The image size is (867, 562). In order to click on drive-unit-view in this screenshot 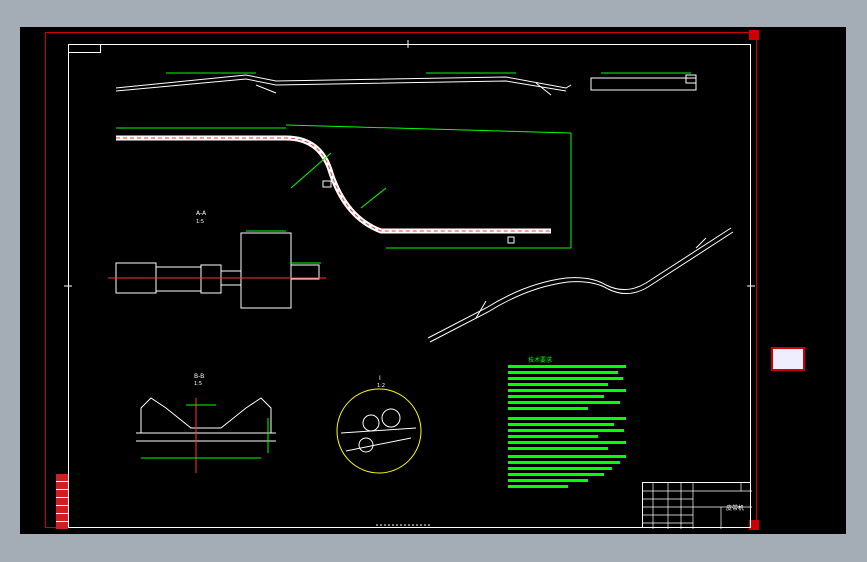, I will do `click(217, 269)`.